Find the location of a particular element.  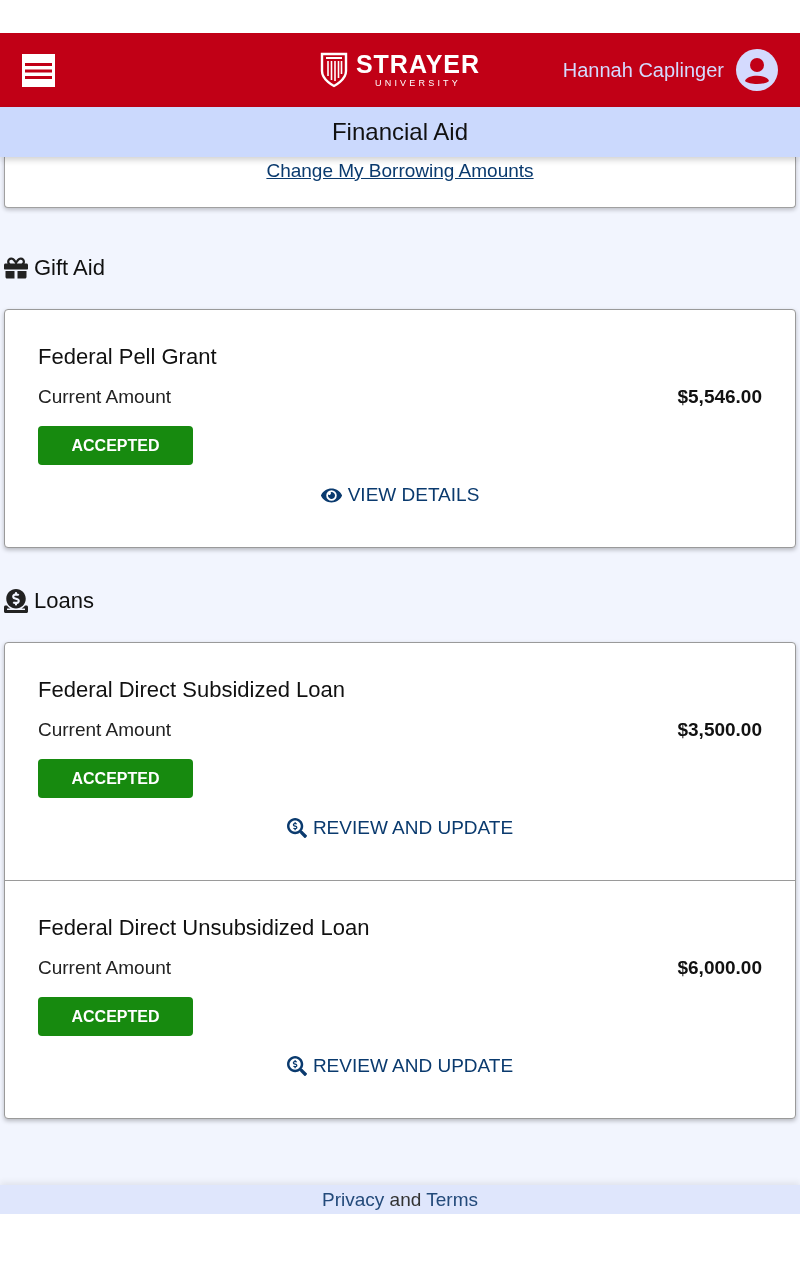

menu-icon is located at coordinates (38, 70).